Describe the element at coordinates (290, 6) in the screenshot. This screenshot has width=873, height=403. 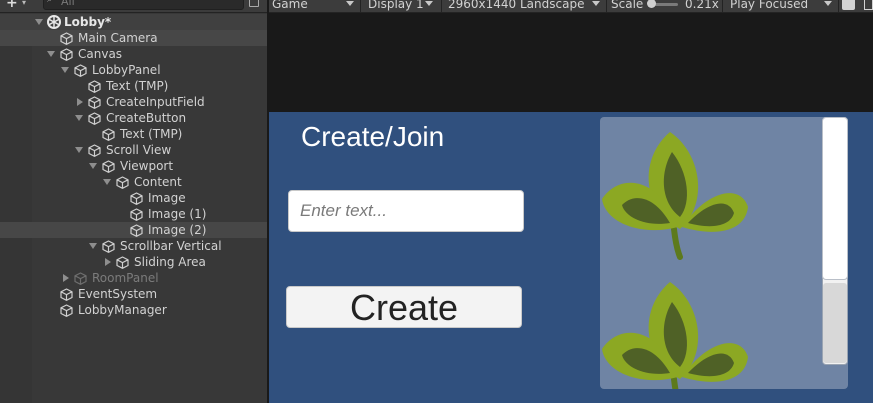
I see `view-dropdown: Game` at that location.